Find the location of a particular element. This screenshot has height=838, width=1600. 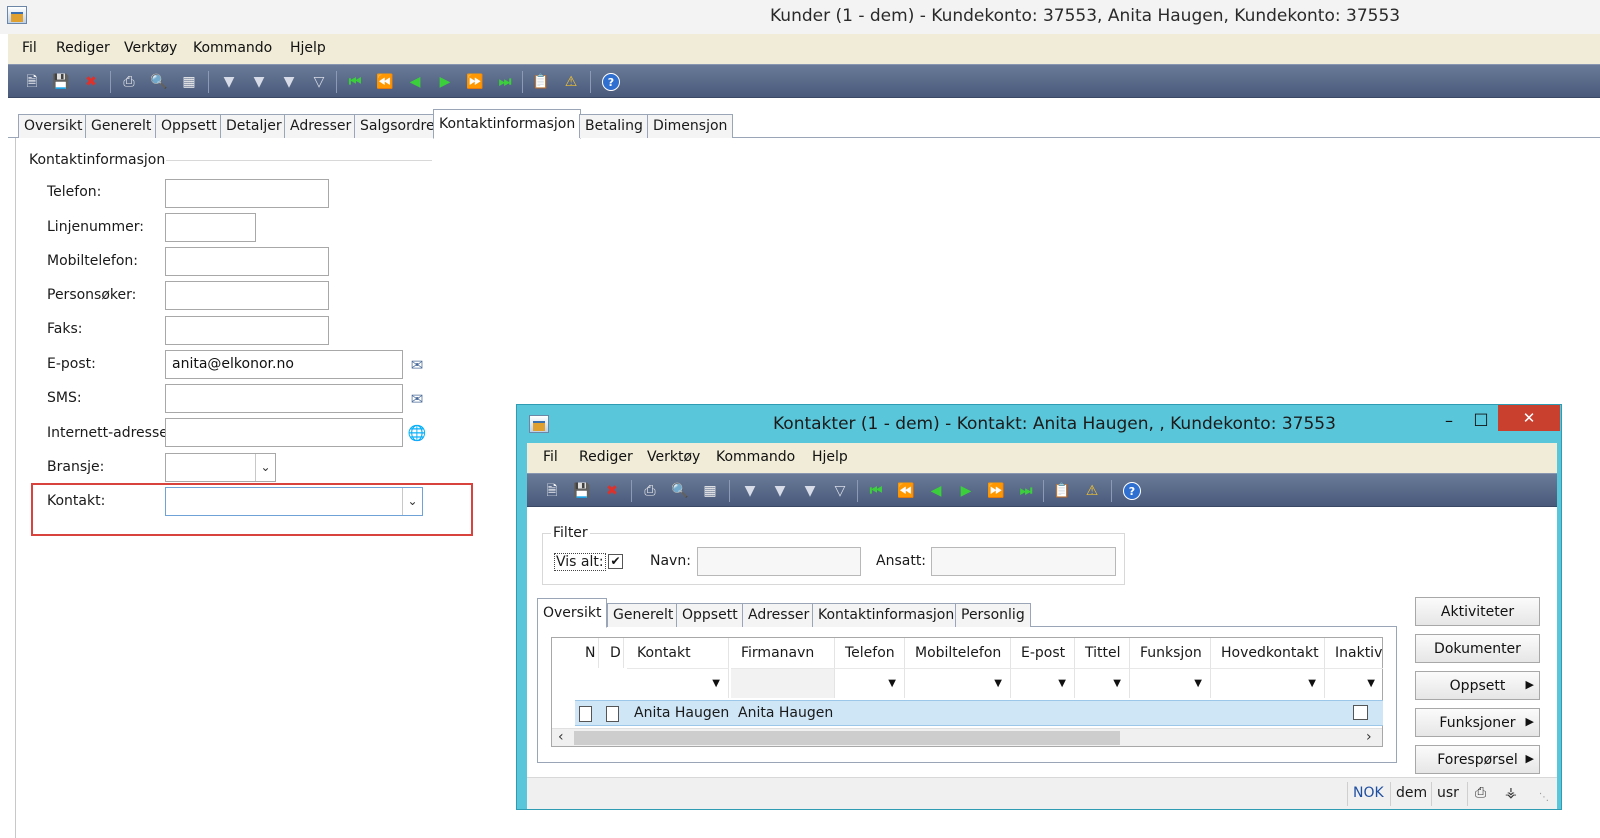

sms-input is located at coordinates (284, 398).